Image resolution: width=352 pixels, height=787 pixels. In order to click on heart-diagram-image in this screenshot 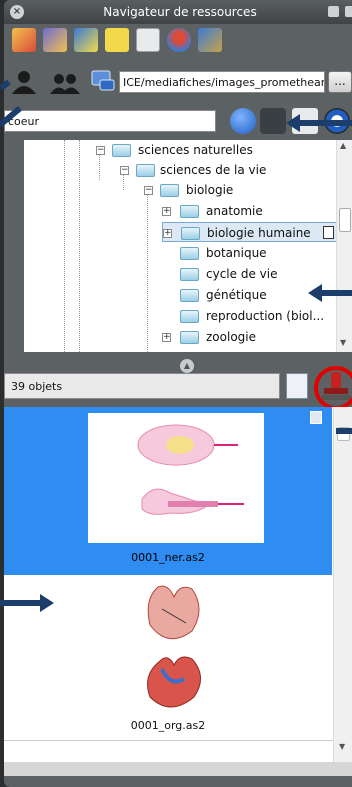, I will do `click(174, 646)`.